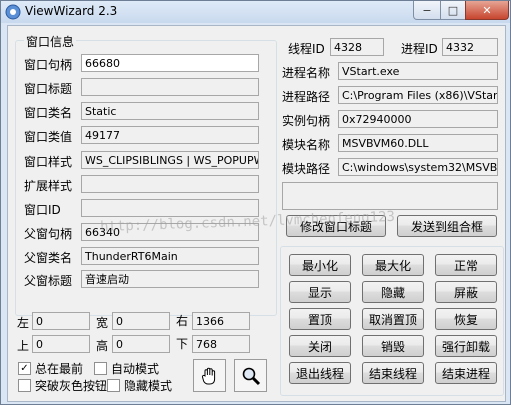  I want to click on height-field: 0, so click(141, 344).